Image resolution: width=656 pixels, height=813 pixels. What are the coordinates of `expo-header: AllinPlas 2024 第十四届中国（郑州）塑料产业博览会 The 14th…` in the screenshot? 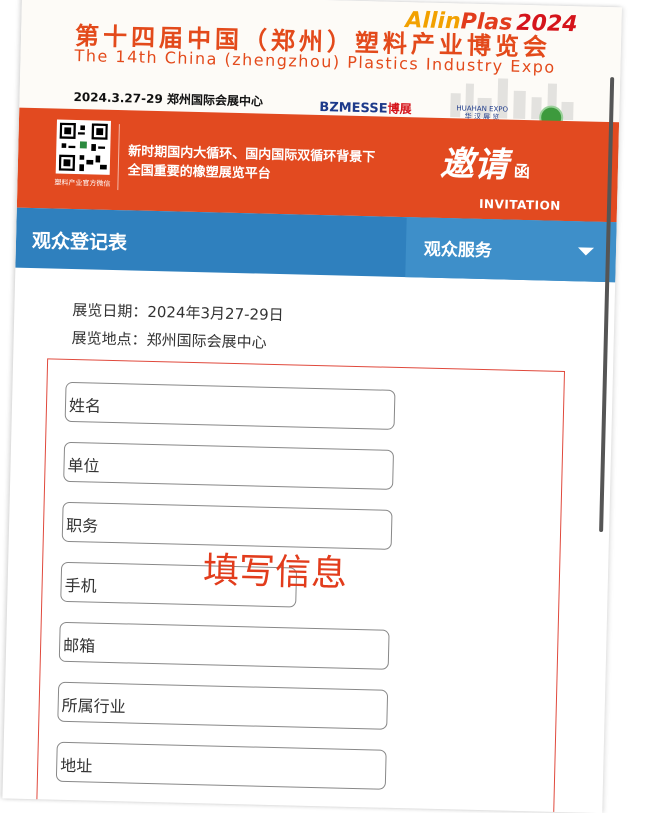 It's located at (320, 65).